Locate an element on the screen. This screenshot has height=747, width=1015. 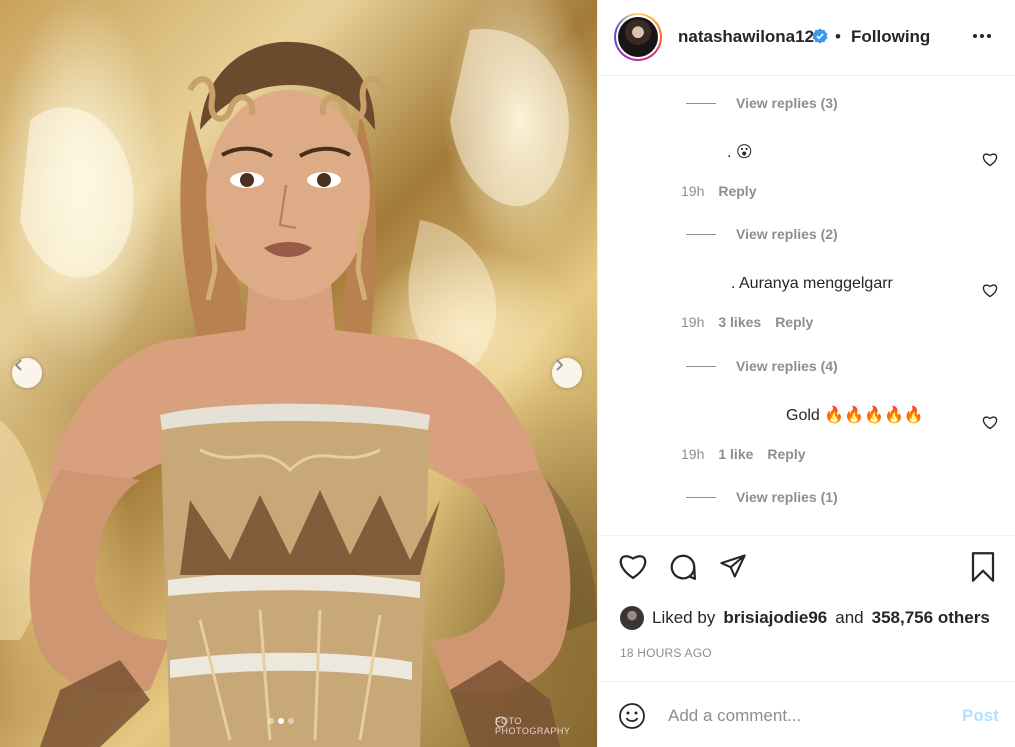
likes-conjunction: and is located at coordinates (849, 617).